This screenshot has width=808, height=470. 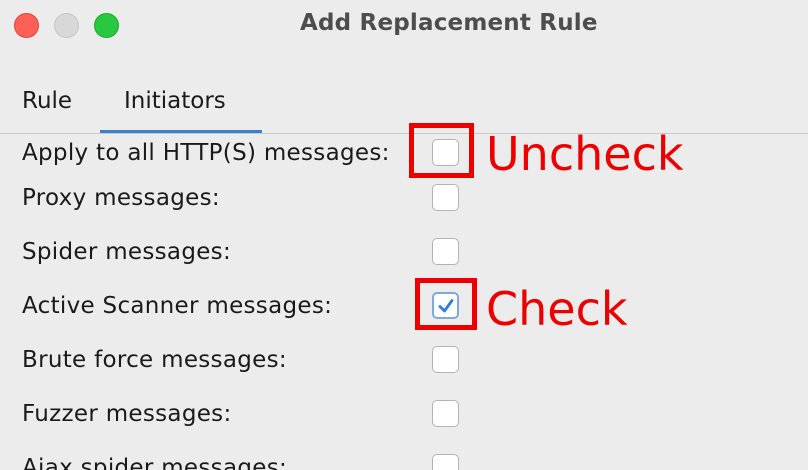 What do you see at coordinates (26, 25) in the screenshot?
I see `close-window-button` at bounding box center [26, 25].